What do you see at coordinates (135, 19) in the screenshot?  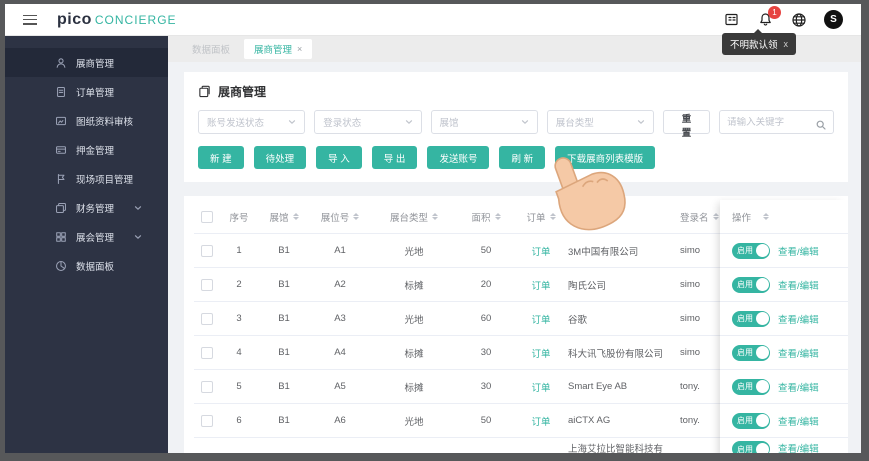 I see `logo-concierge: CONCIERGE` at bounding box center [135, 19].